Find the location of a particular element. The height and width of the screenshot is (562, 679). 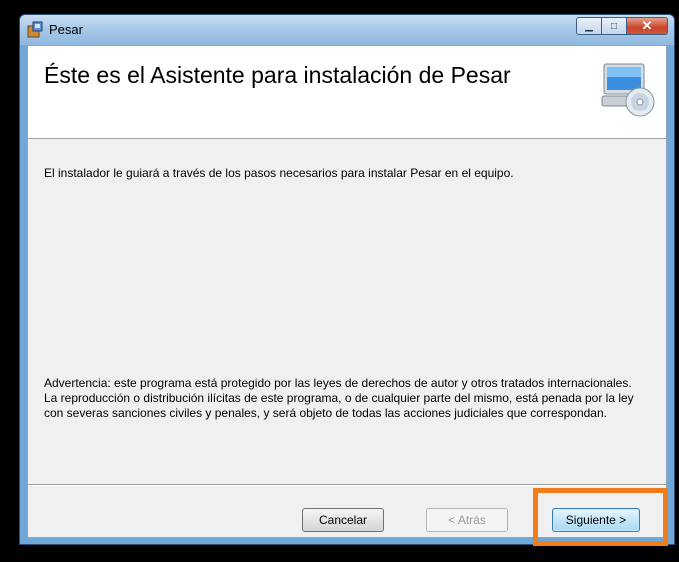

maximize-icon: □ is located at coordinates (614, 26).